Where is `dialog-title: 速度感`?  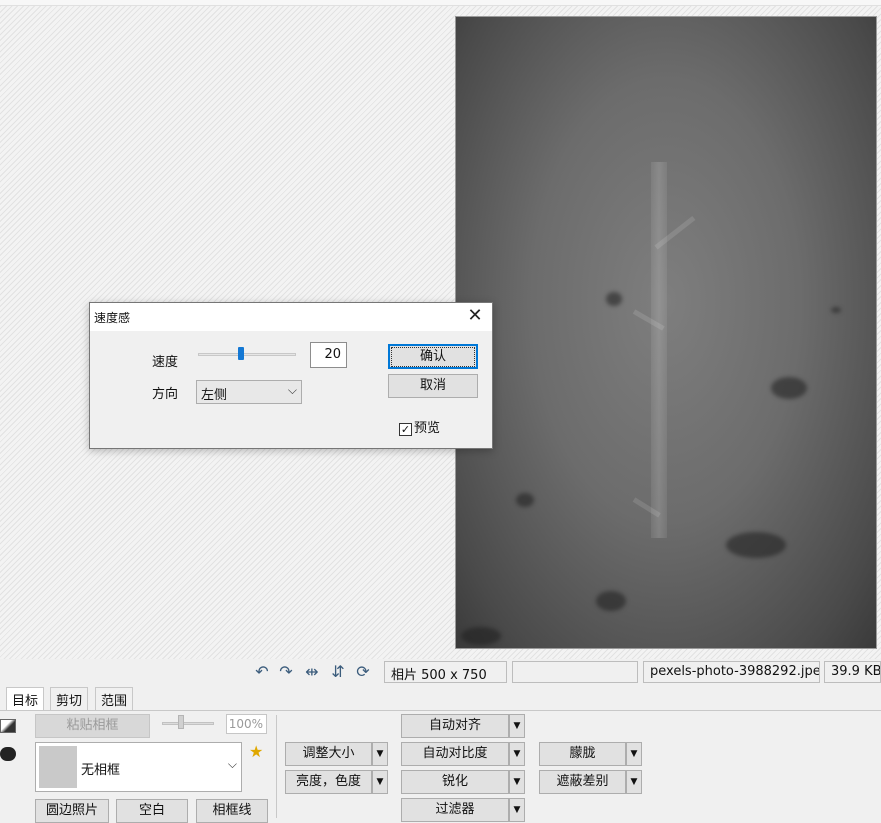
dialog-title: 速度感 is located at coordinates (112, 318).